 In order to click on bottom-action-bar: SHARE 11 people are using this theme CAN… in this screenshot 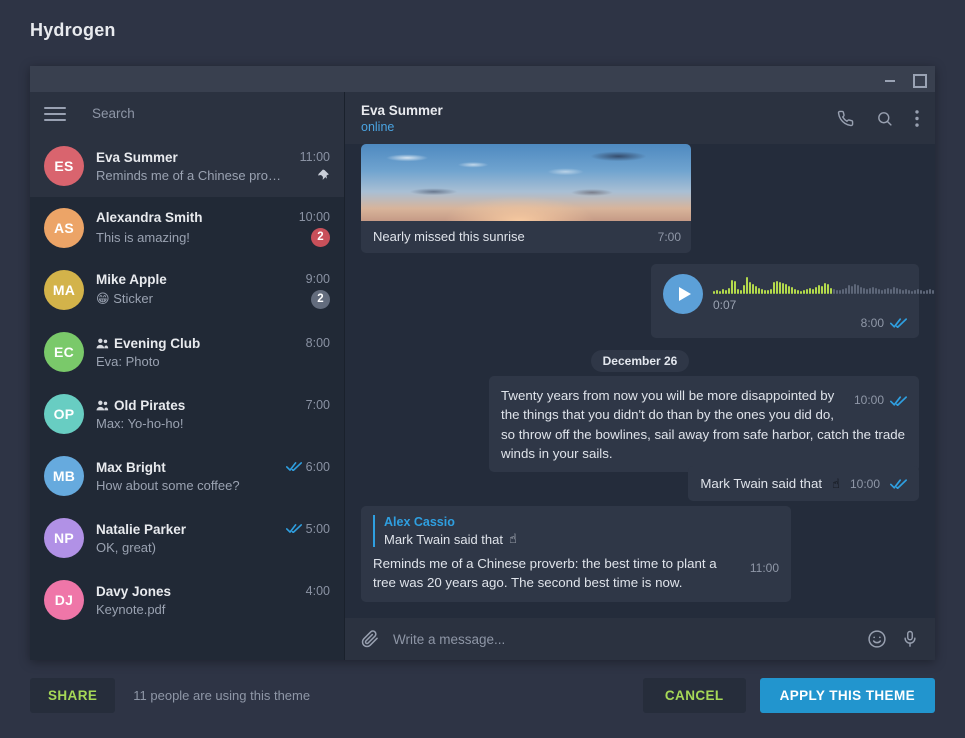, I will do `click(482, 695)`.